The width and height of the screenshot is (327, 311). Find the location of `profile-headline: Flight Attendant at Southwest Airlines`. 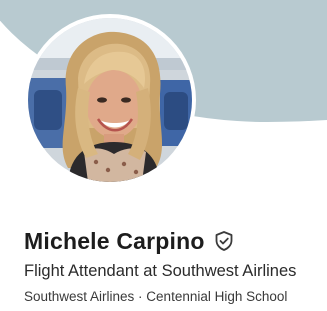

profile-headline: Flight Attendant at Southwest Airlines is located at coordinates (160, 271).